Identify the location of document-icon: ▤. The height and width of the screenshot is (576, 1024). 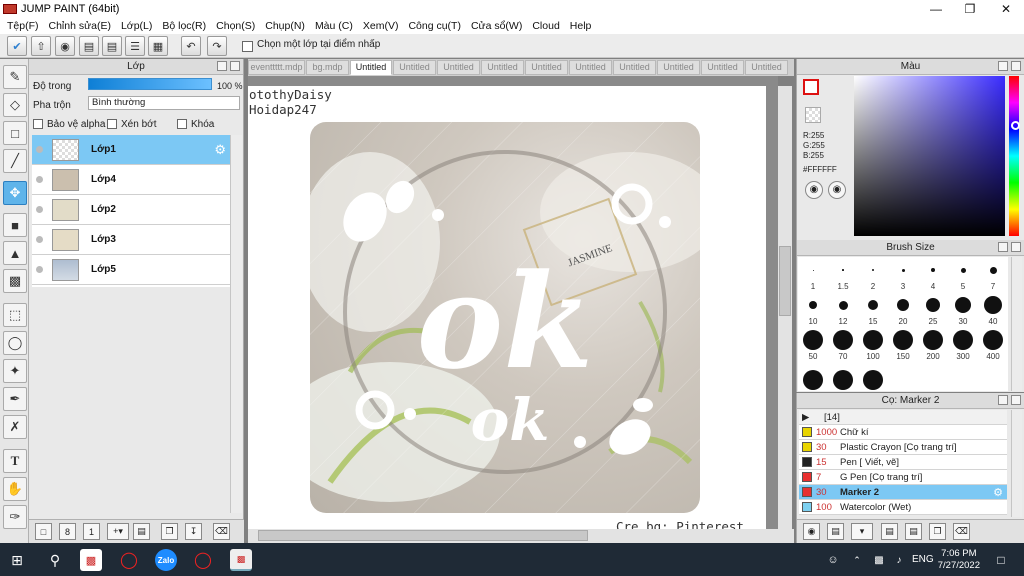
(112, 46).